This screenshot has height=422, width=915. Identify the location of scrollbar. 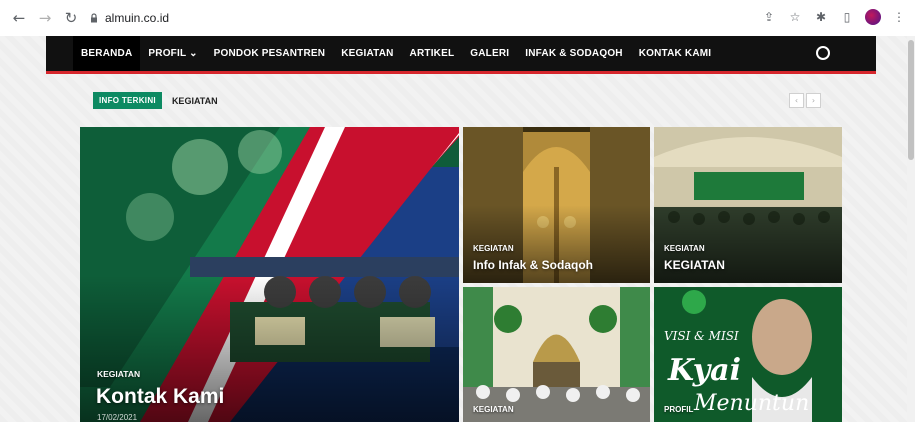
(911, 229).